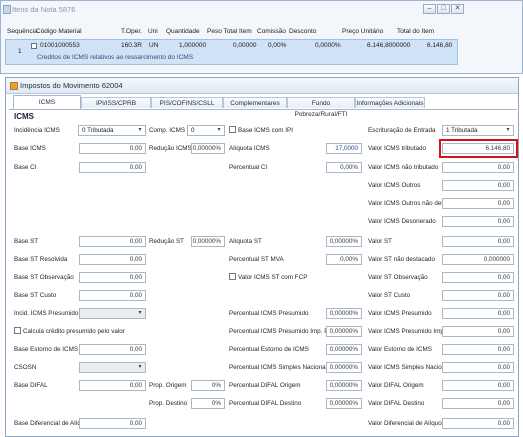  Describe the element at coordinates (131, 31) in the screenshot. I see `col-t-oper: T.Oper.` at that location.